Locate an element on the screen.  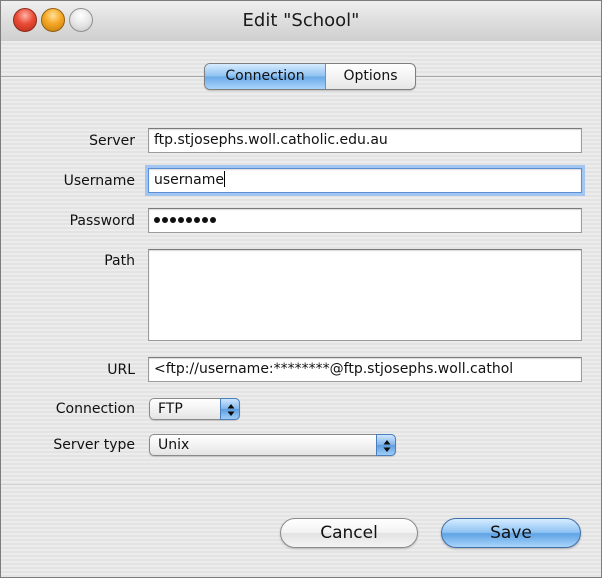
cancel-button: Cancel is located at coordinates (349, 533).